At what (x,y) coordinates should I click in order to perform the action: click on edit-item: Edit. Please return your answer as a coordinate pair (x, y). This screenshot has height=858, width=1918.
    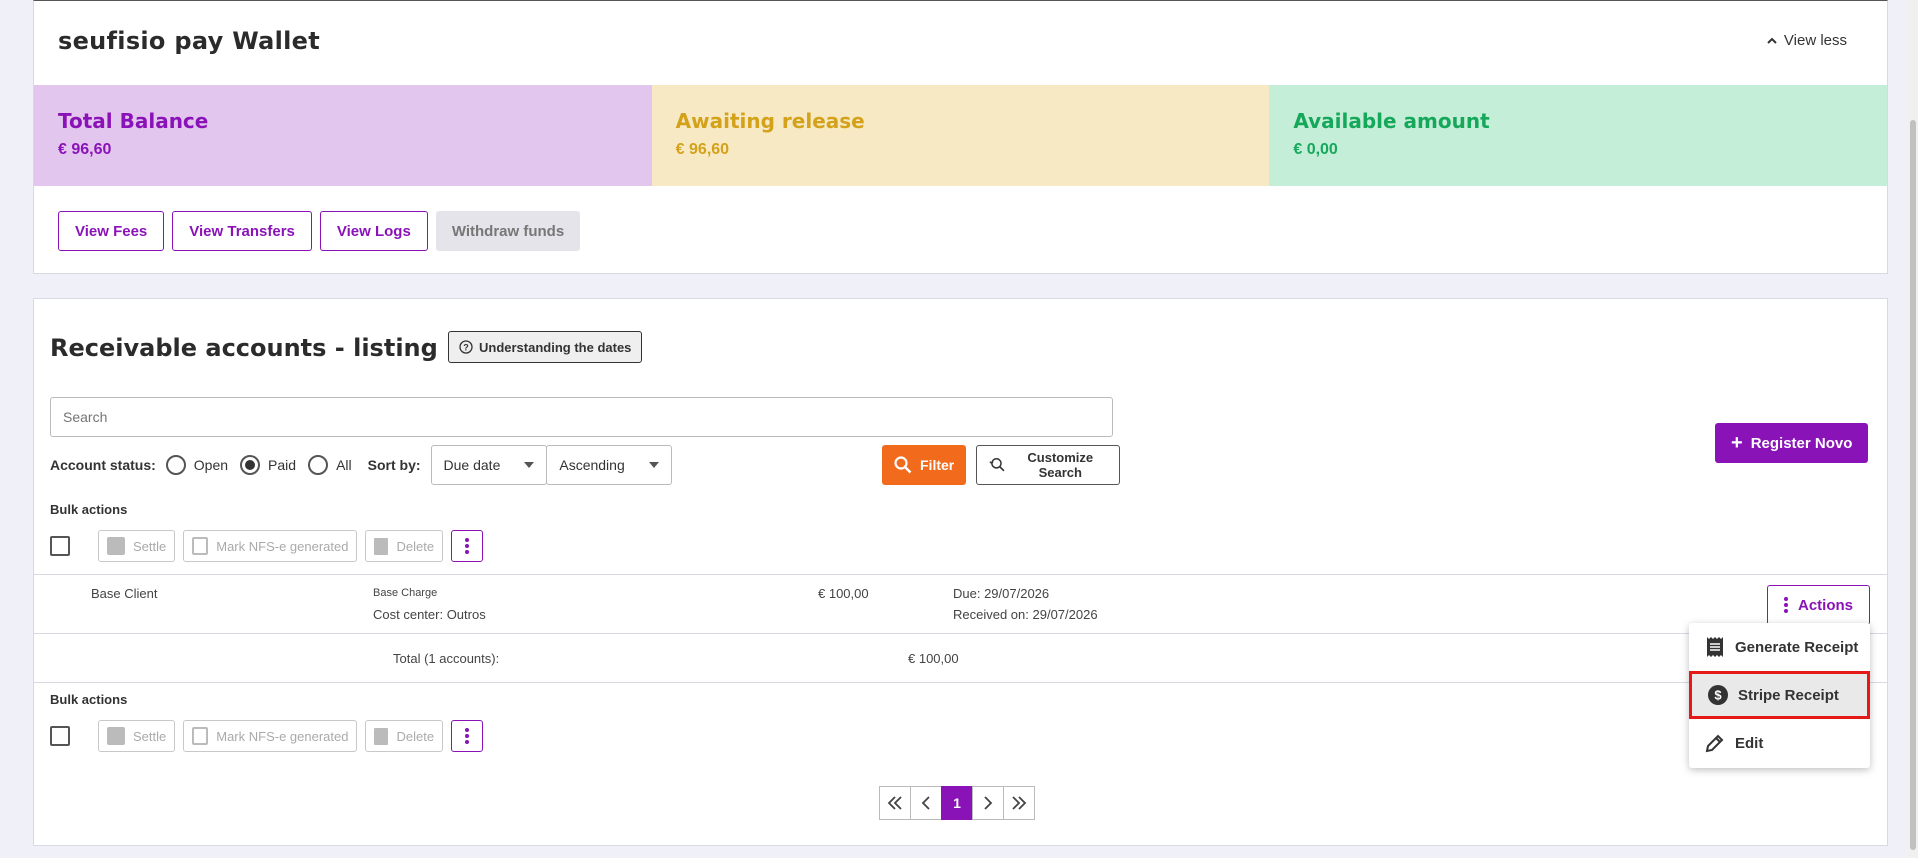
    Looking at the image, I should click on (1779, 743).